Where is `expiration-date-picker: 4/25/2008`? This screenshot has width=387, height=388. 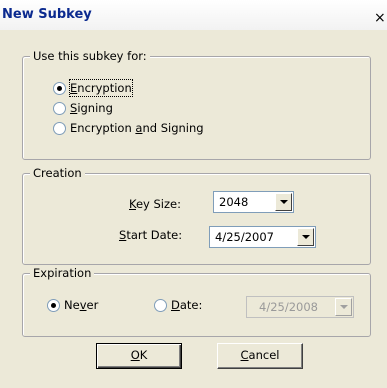 expiration-date-picker: 4/25/2008 is located at coordinates (300, 307).